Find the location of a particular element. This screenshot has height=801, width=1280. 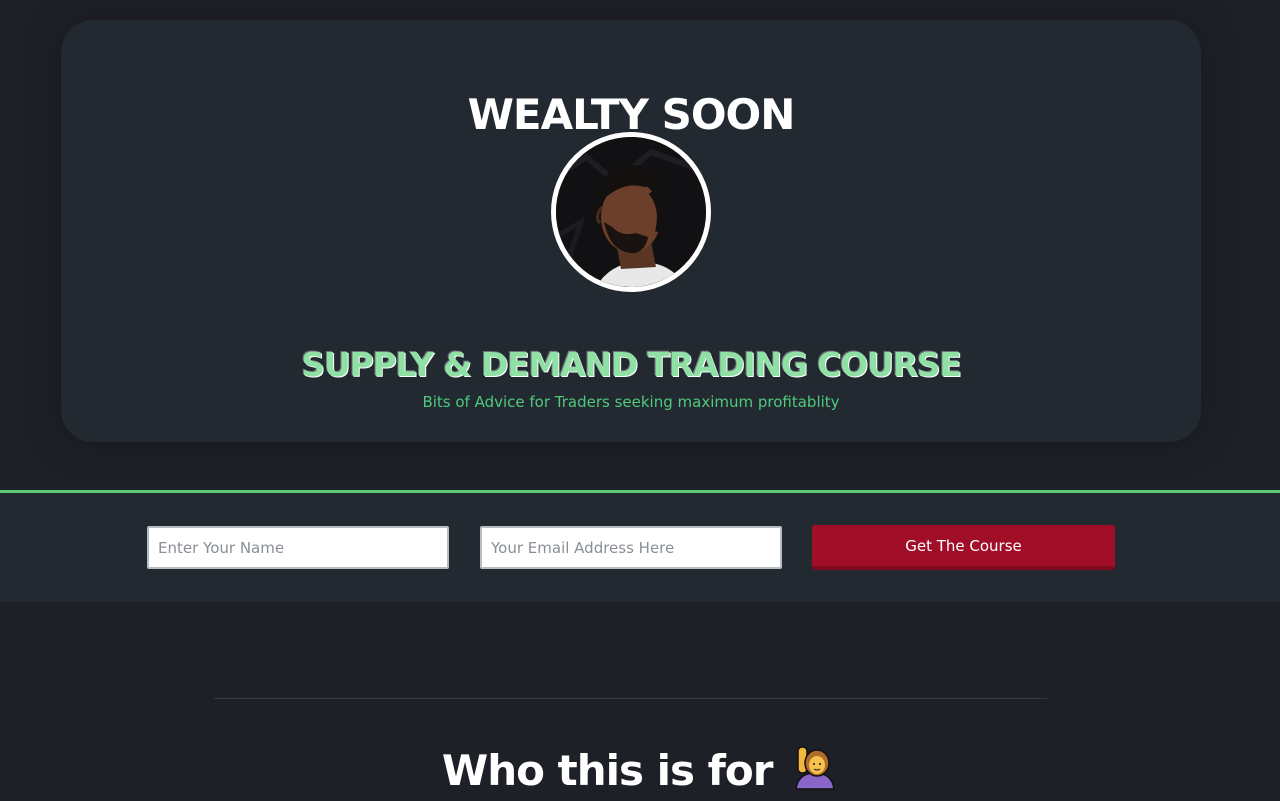

signup-form: Get The Course is located at coordinates (640, 547).